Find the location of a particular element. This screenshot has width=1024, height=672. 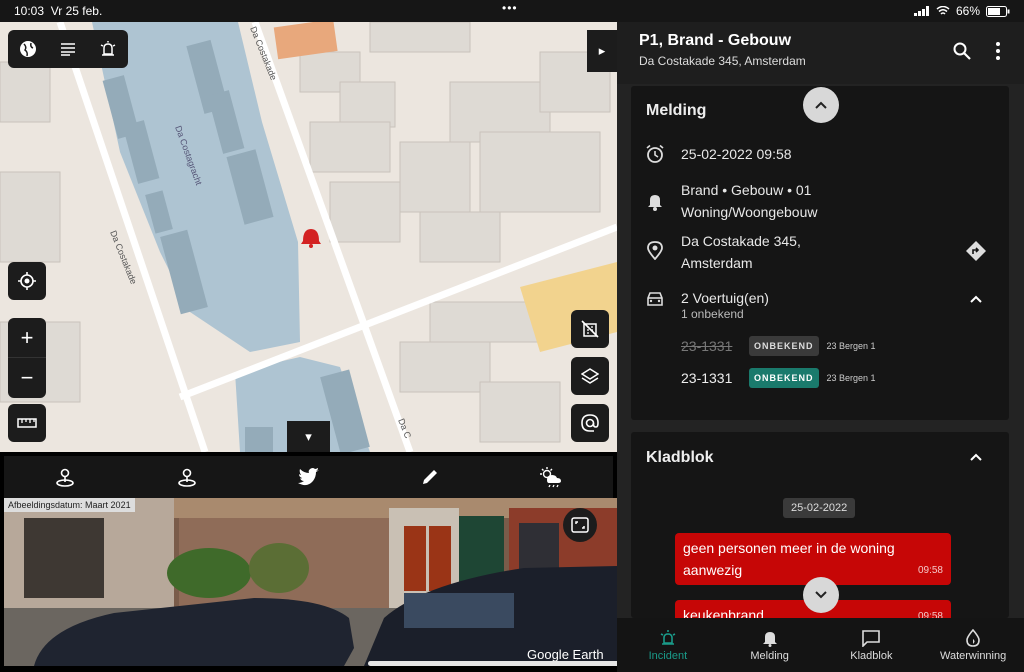

nav-waterwinning: Waterwinning is located at coordinates (973, 645).